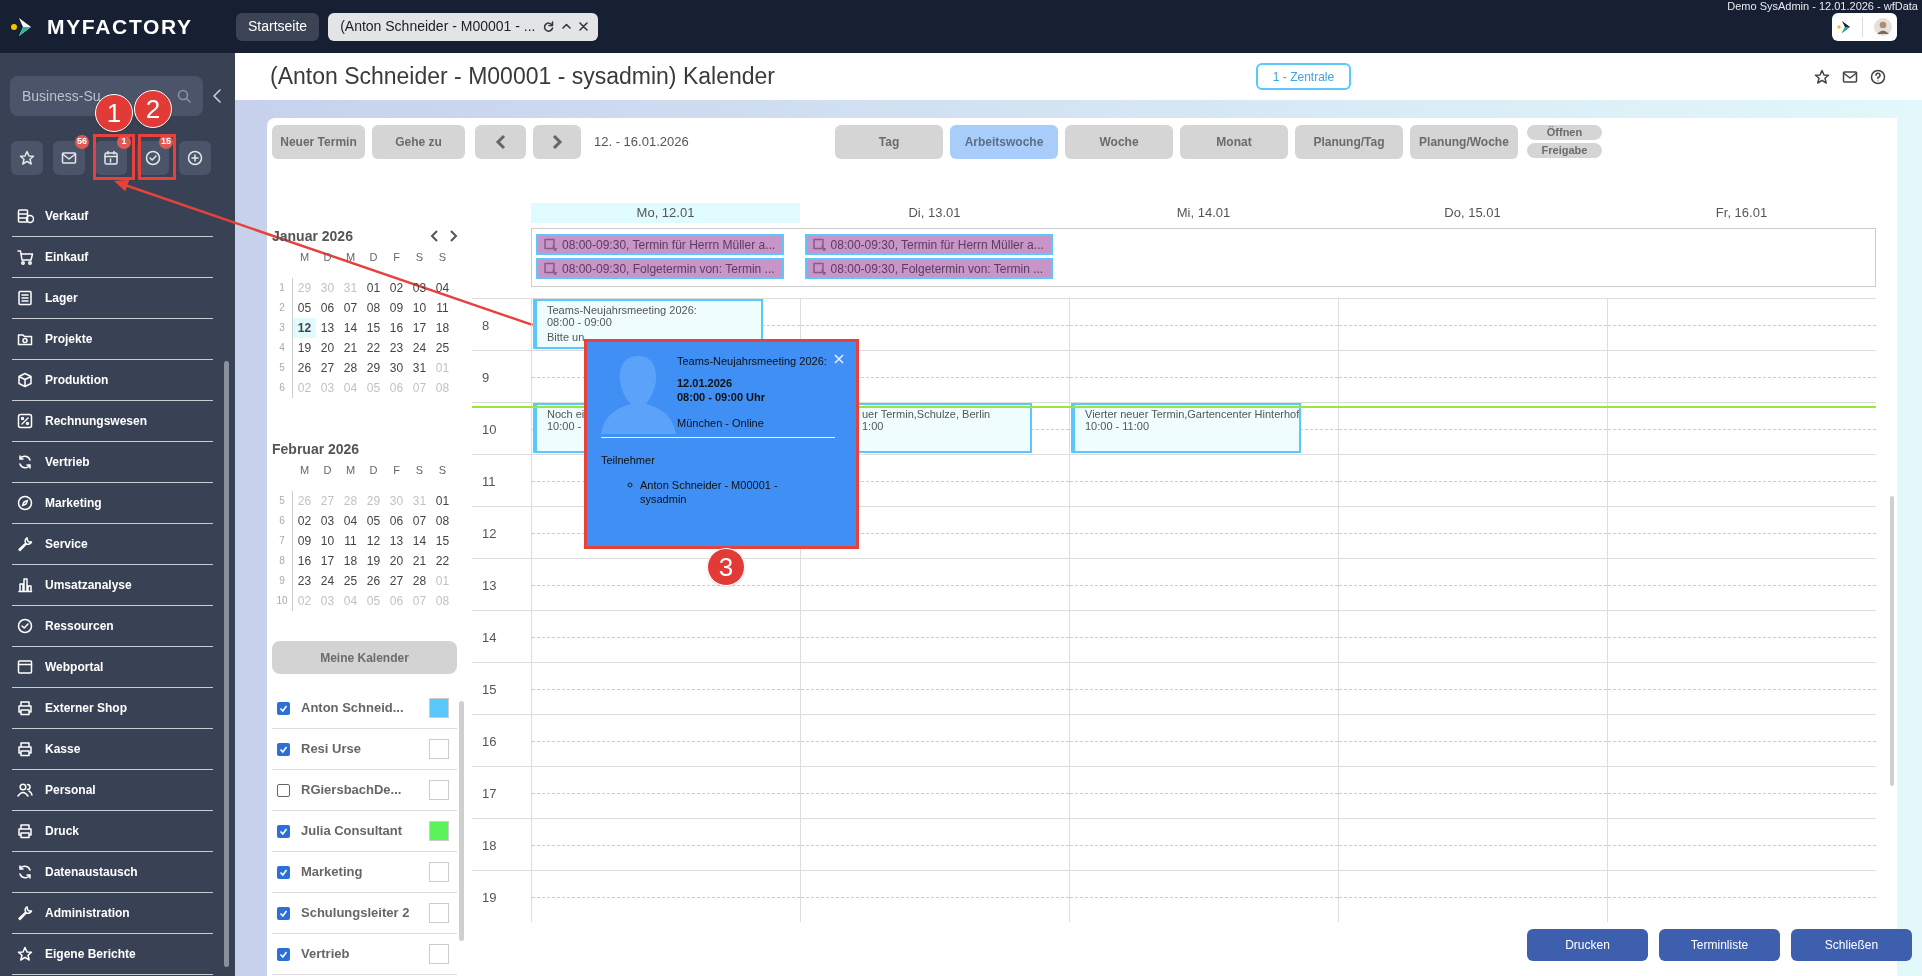  I want to click on calendar-day: 30, so click(396, 368).